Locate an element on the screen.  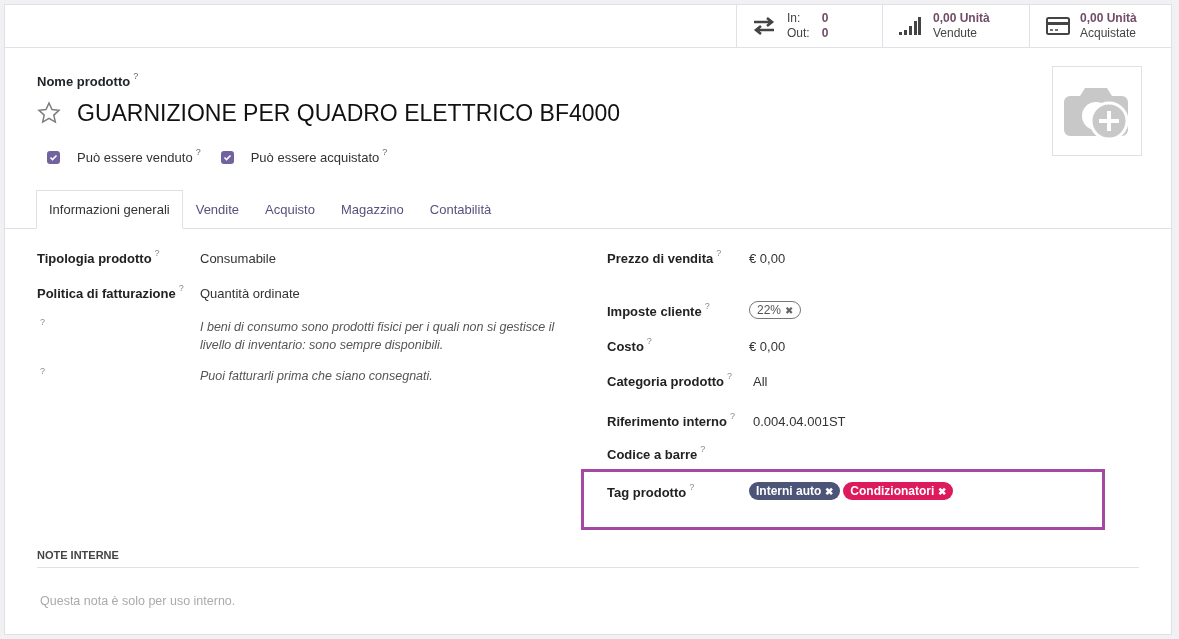
tab: Magazzino is located at coordinates (372, 209).